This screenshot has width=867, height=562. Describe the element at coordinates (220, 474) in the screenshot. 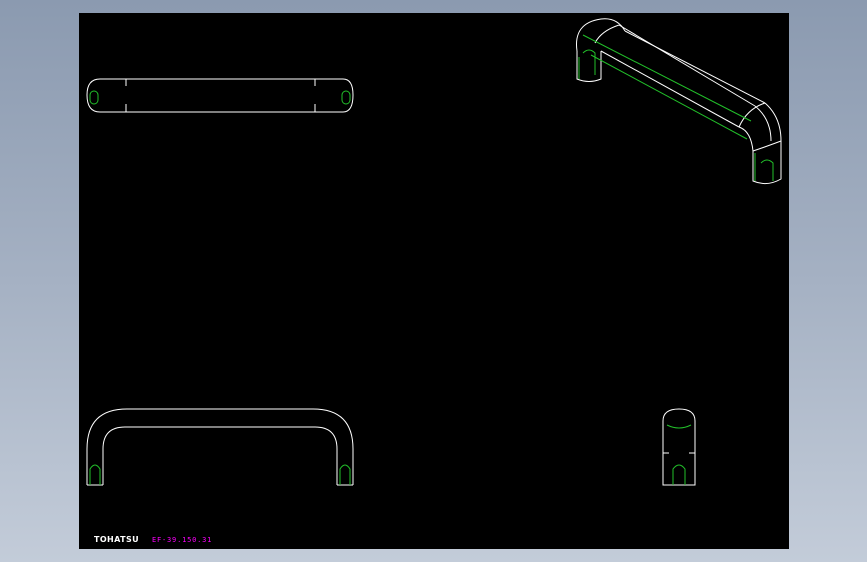

I see `front-view-hidden-edges` at that location.